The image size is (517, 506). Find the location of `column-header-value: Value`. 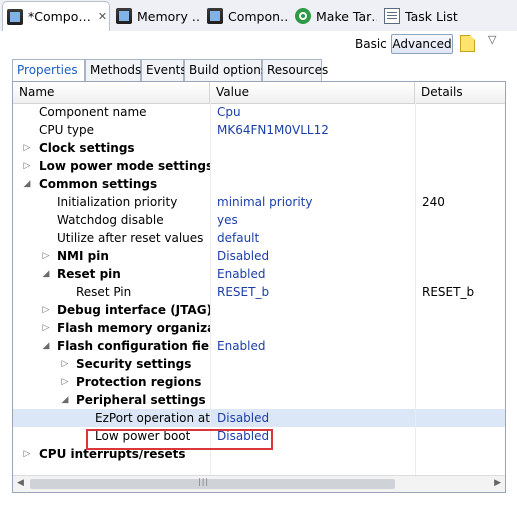

column-header-value: Value is located at coordinates (312, 92).